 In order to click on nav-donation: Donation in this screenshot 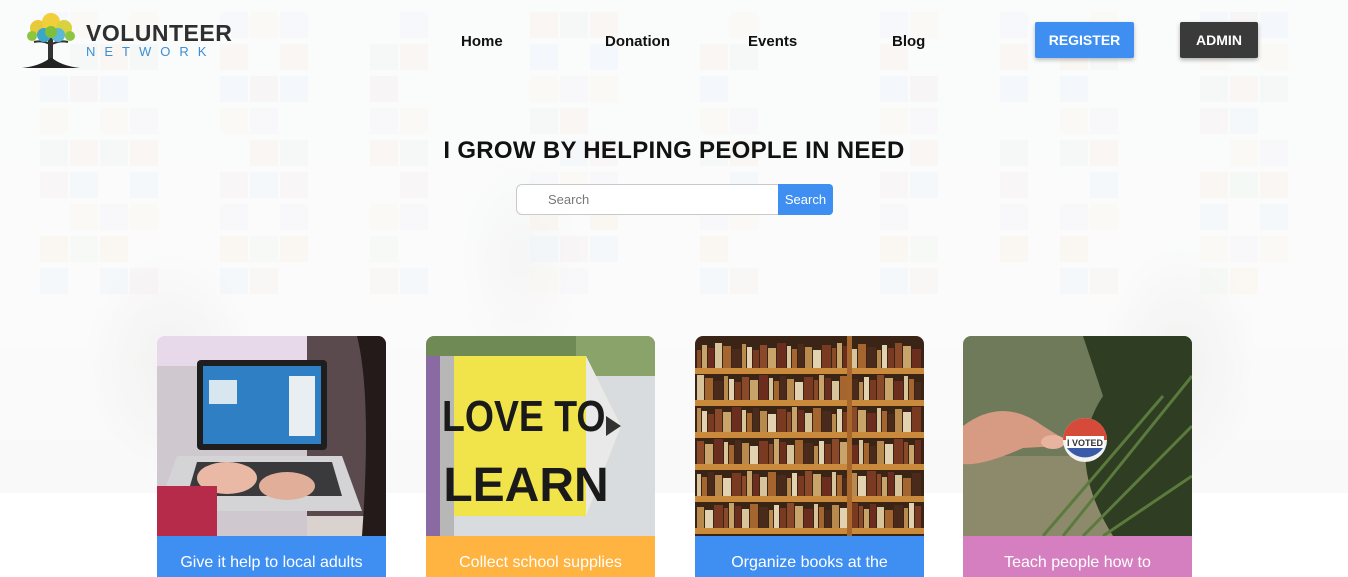, I will do `click(637, 41)`.